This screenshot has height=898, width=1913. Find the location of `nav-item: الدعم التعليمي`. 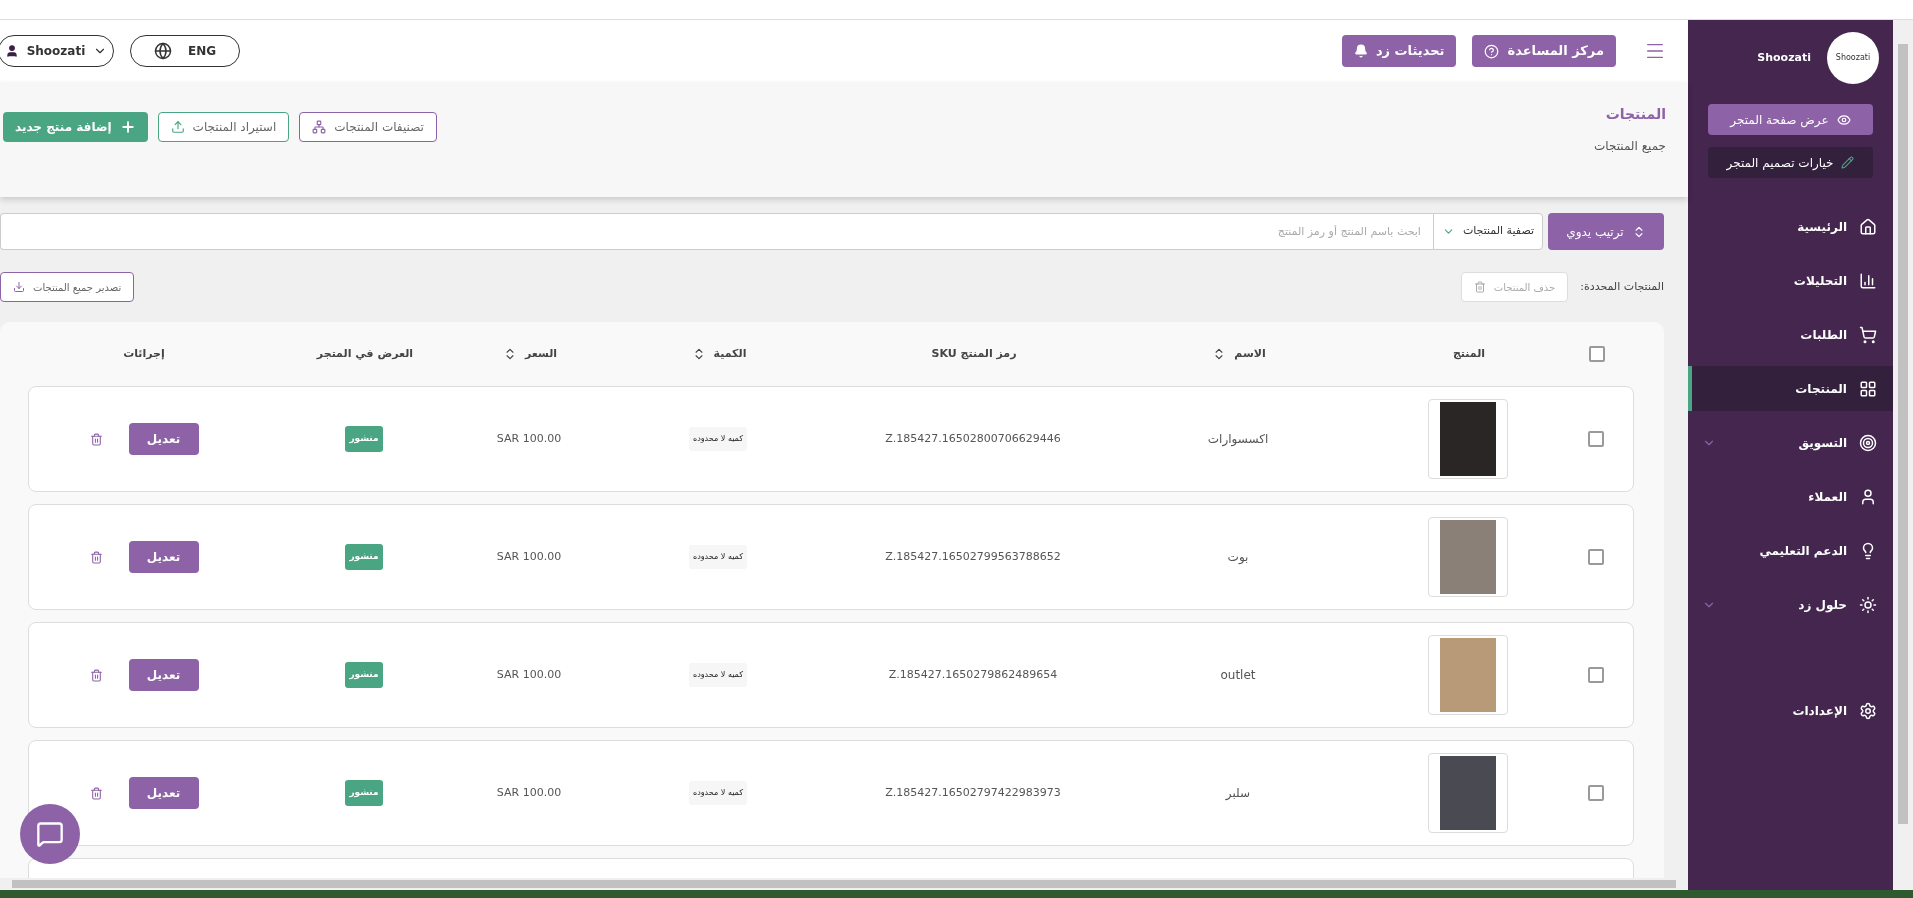

nav-item: الدعم التعليمي is located at coordinates (1790, 550).